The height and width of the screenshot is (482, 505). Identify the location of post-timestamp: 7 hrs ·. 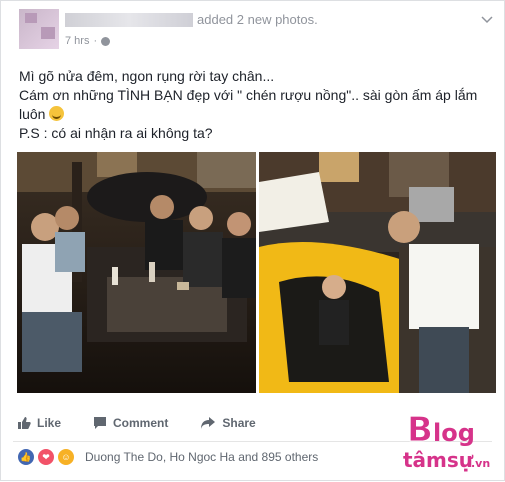
(88, 41).